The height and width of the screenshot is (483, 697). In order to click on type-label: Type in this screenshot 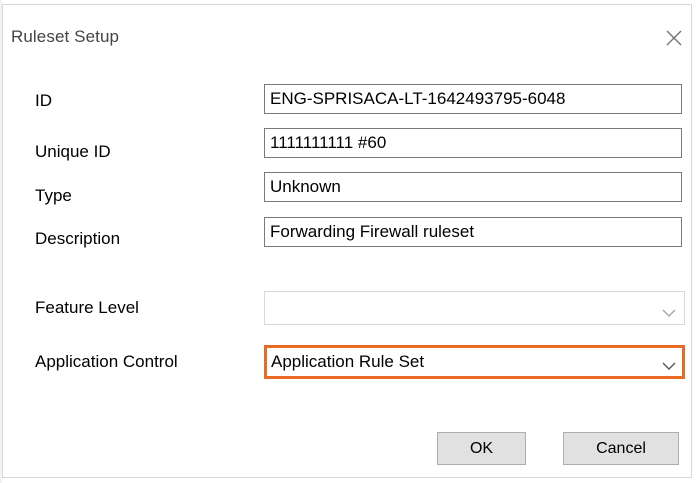, I will do `click(53, 195)`.